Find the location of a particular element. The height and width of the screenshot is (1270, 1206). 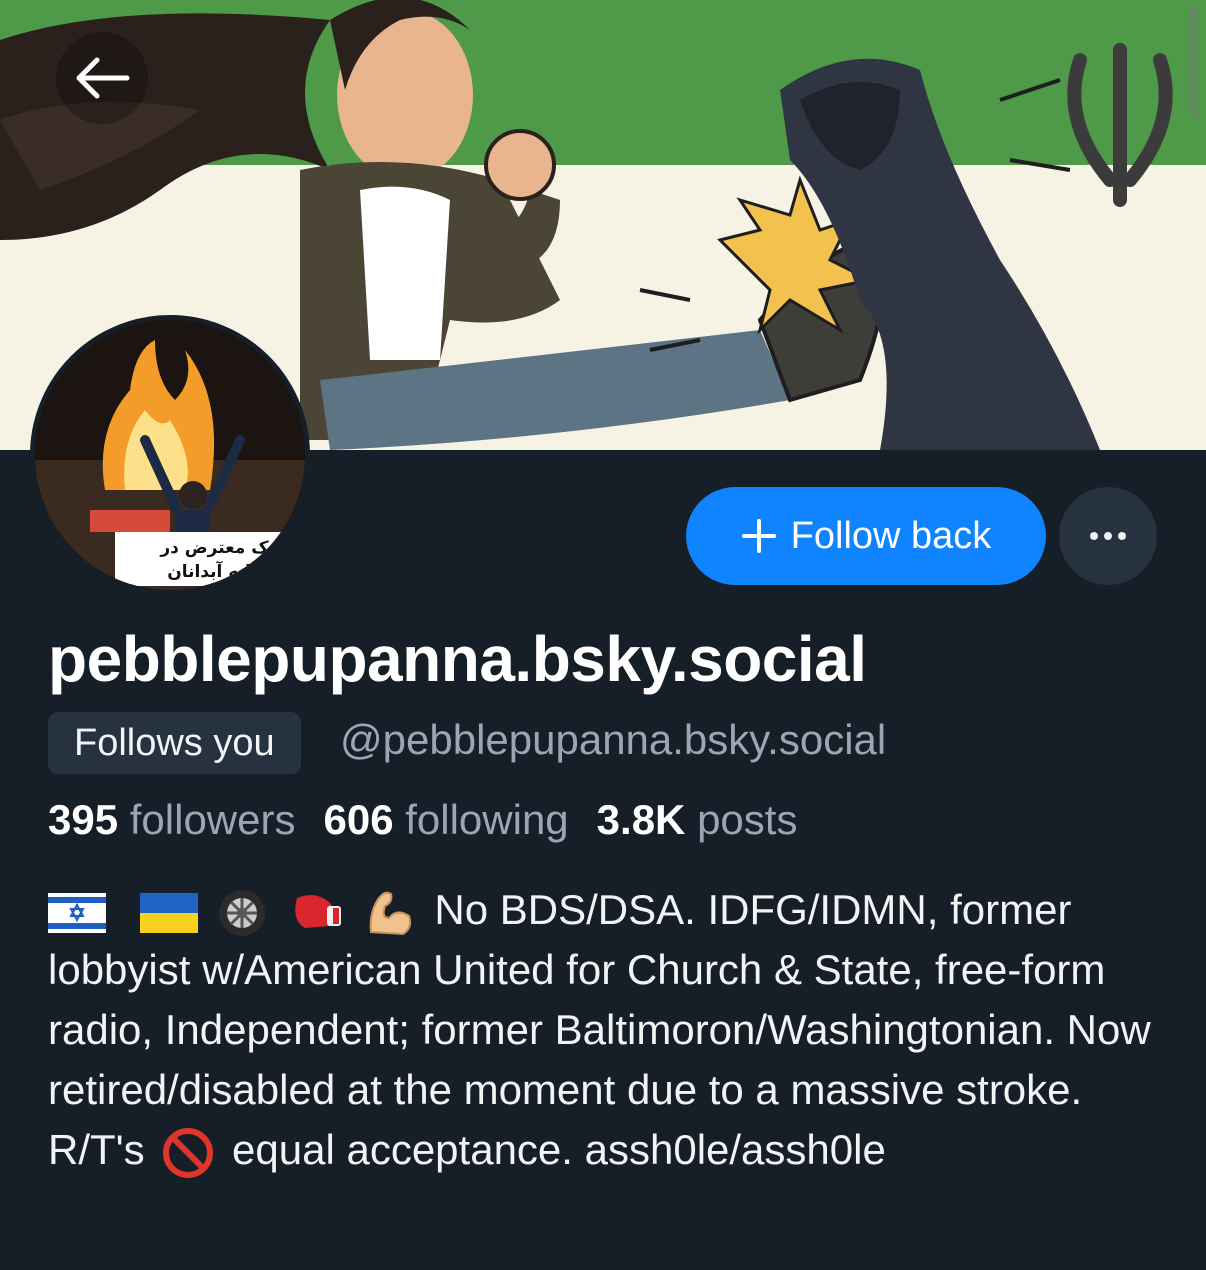

bio-text-part2: equal acceptance. assh0le/assh0le is located at coordinates (559, 1149).